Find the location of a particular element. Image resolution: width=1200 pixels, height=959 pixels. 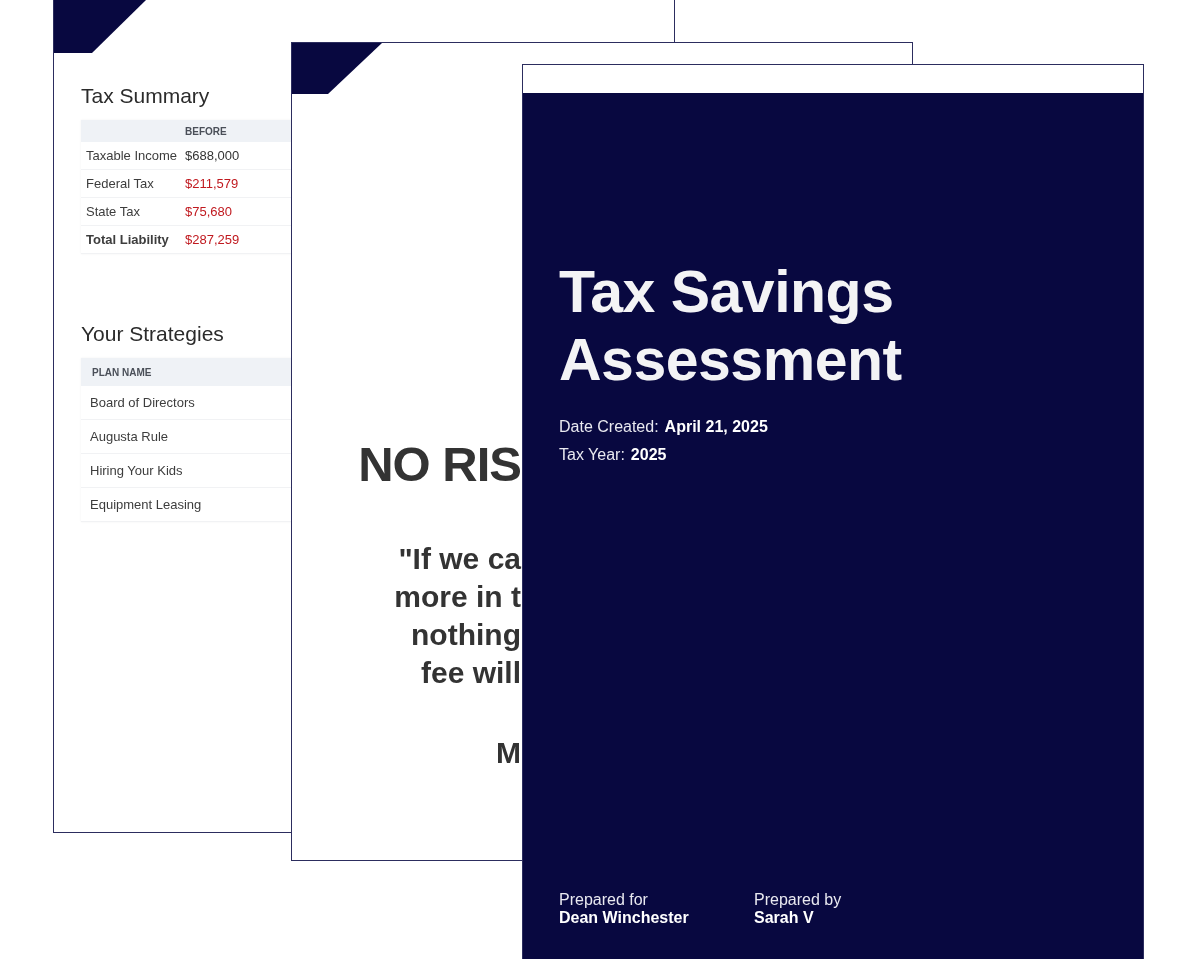

prepared-name: Sarah V is located at coordinates (784, 918).